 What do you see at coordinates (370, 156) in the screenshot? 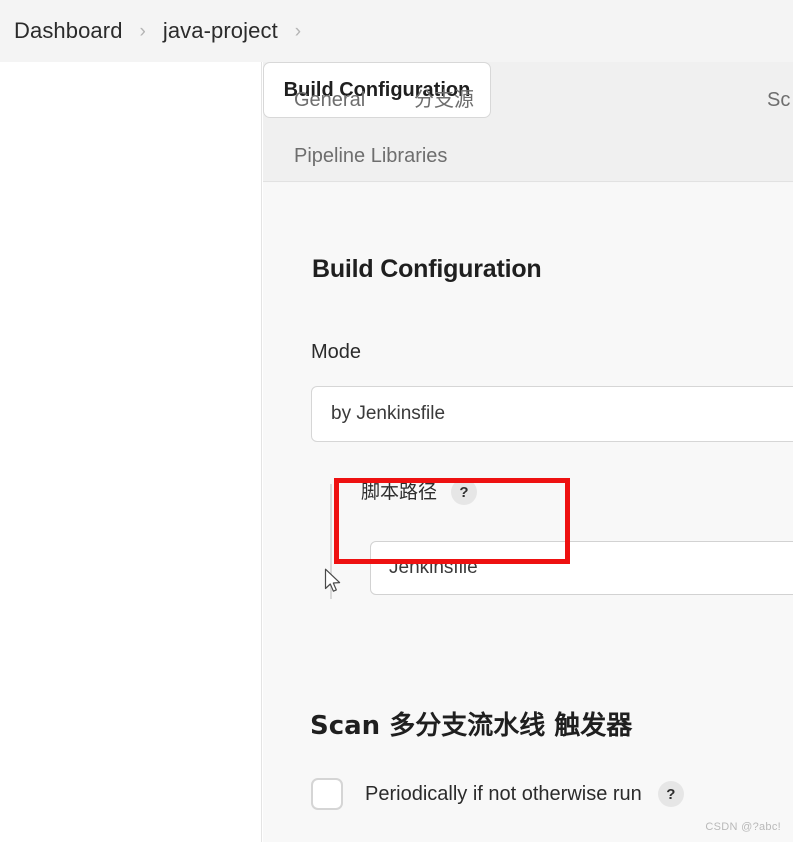
I see `tab-pipeline-libraries: Pipeline Libraries` at bounding box center [370, 156].